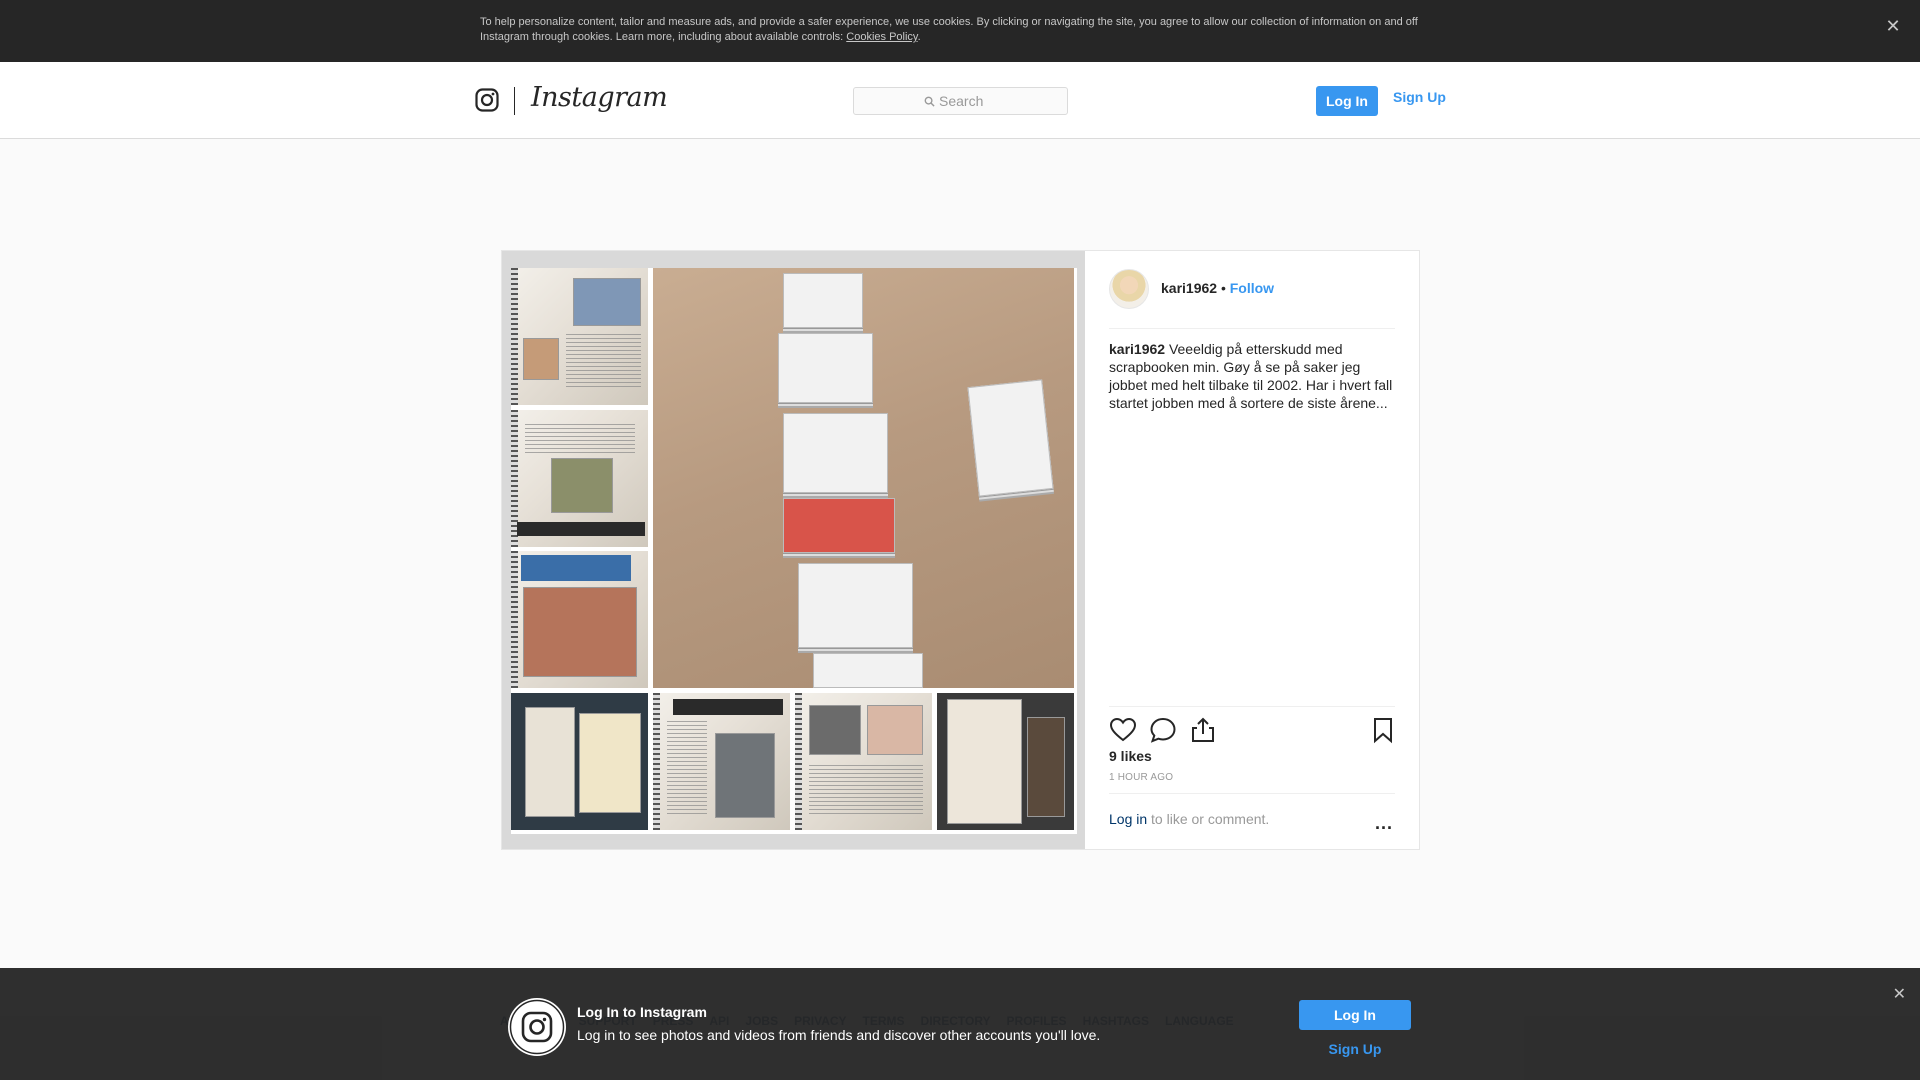 This screenshot has height=1080, width=1920. Describe the element at coordinates (1130, 756) in the screenshot. I see `likes-count: 9 likes` at that location.